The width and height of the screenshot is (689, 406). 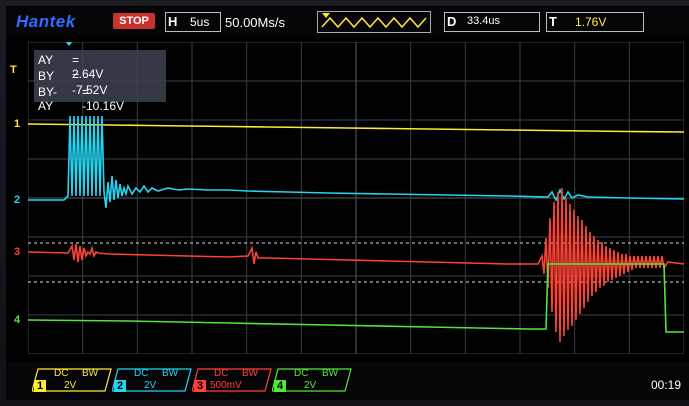 I want to click on ch4-number: 4, so click(x=280, y=386).